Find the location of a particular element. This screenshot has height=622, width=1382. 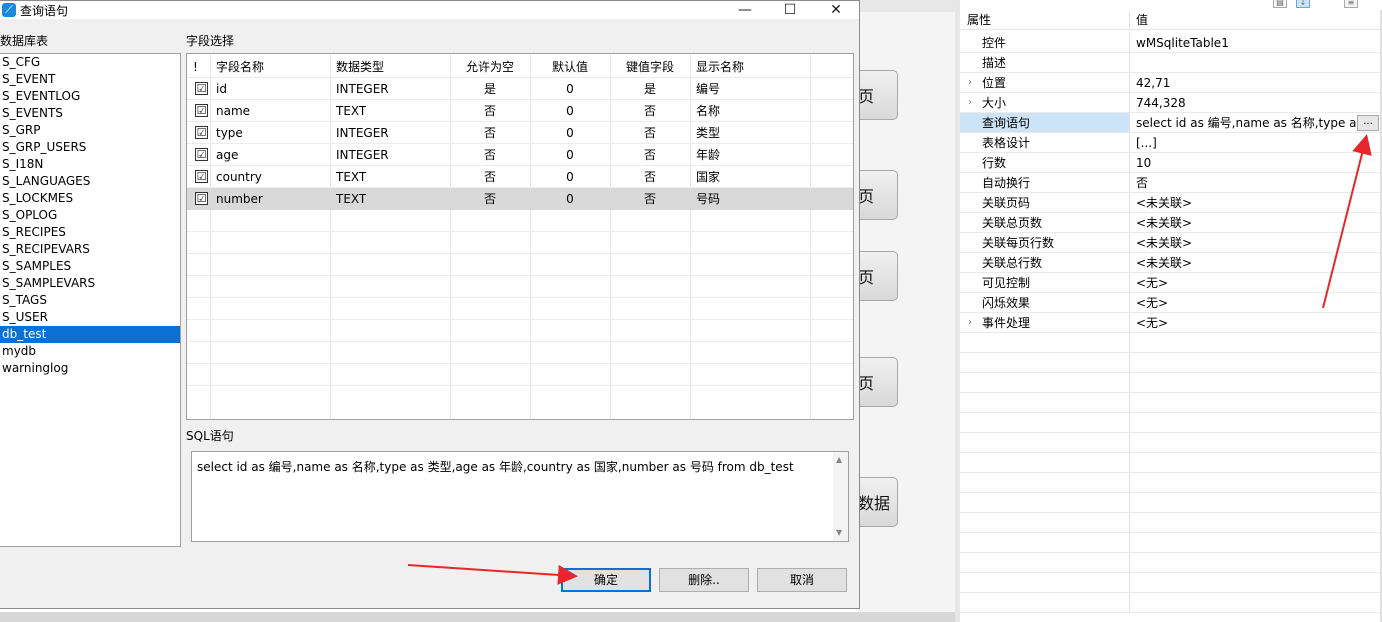

property-value: 10 is located at coordinates (1248, 163).